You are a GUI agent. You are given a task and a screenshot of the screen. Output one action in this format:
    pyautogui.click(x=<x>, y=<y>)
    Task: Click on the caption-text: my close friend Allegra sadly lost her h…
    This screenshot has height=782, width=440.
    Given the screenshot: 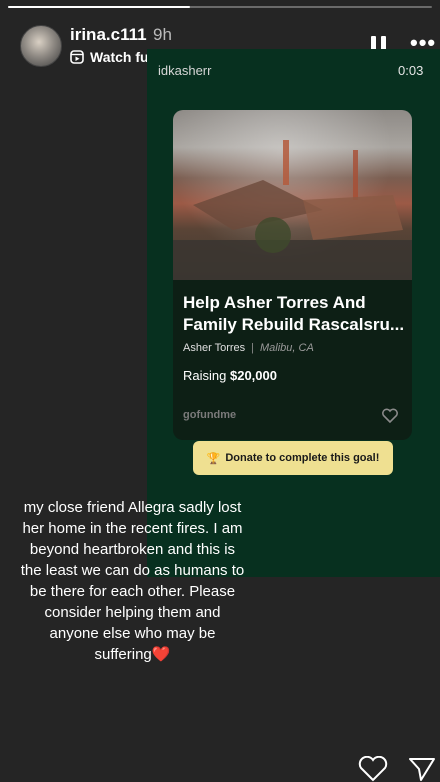 What is the action you would take?
    pyautogui.click(x=132, y=581)
    